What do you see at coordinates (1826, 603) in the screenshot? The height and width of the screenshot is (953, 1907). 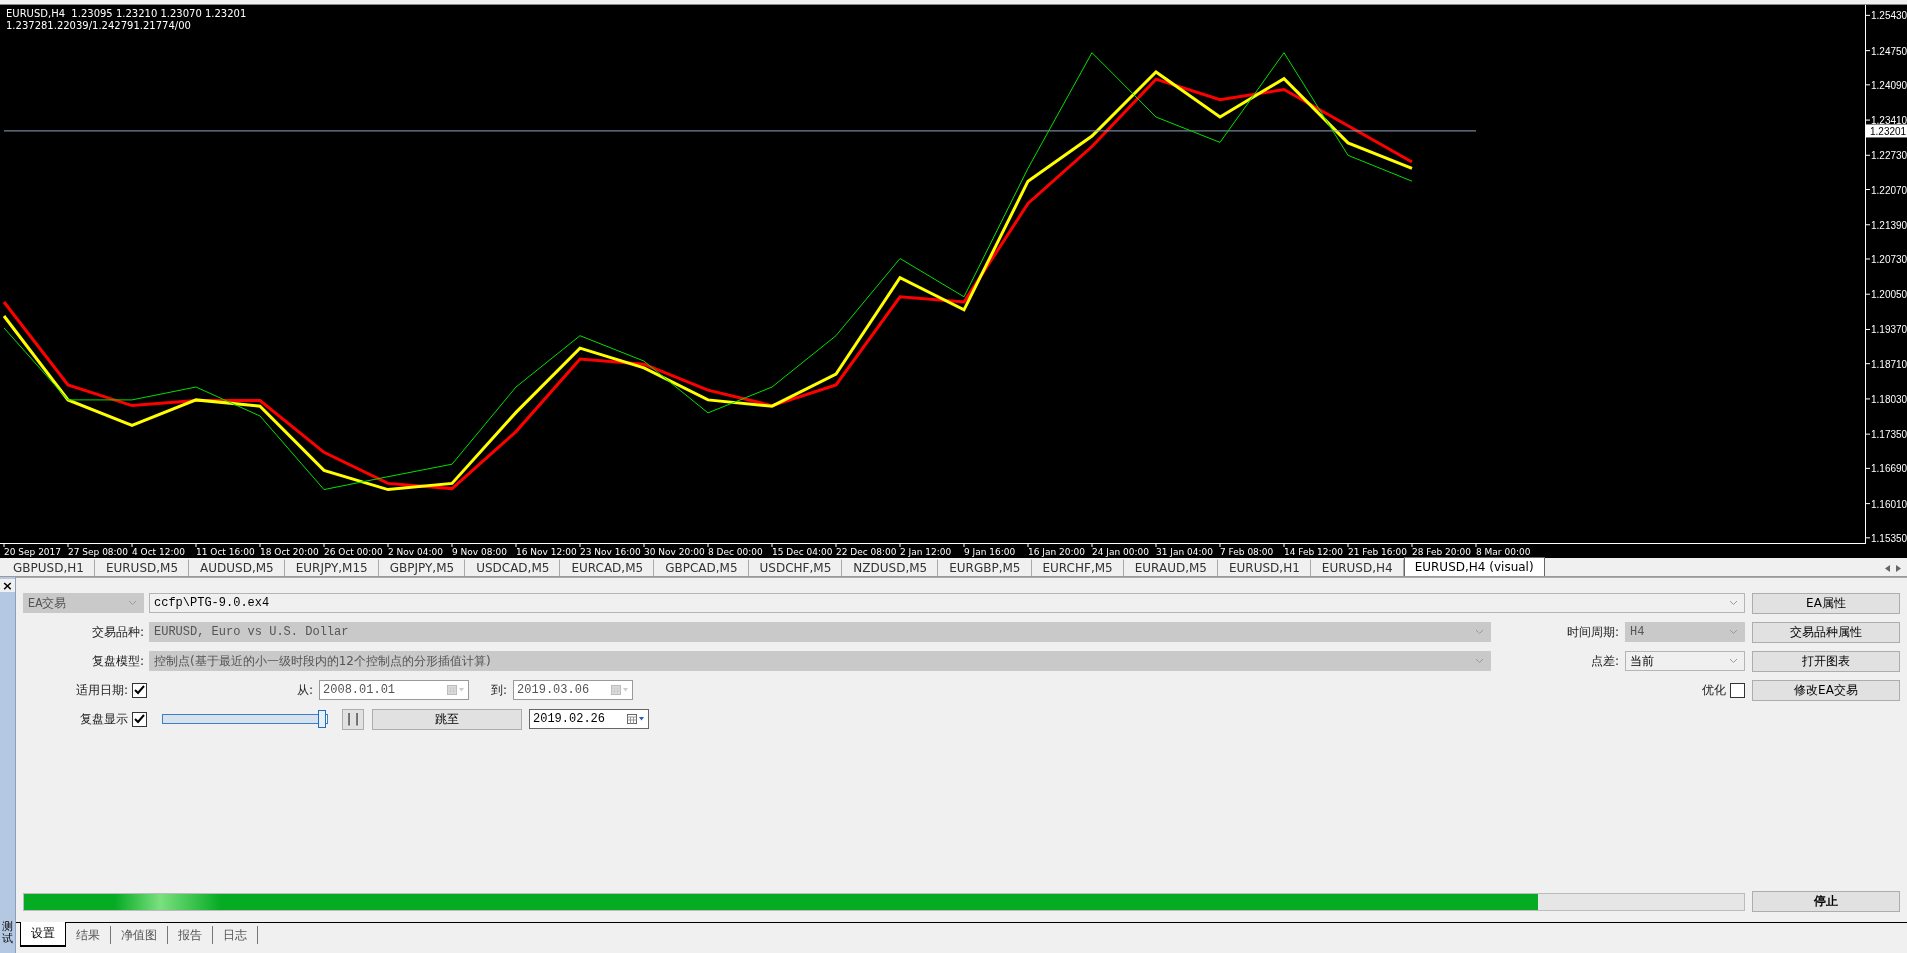 I see `expert-properties-button: EA属性` at bounding box center [1826, 603].